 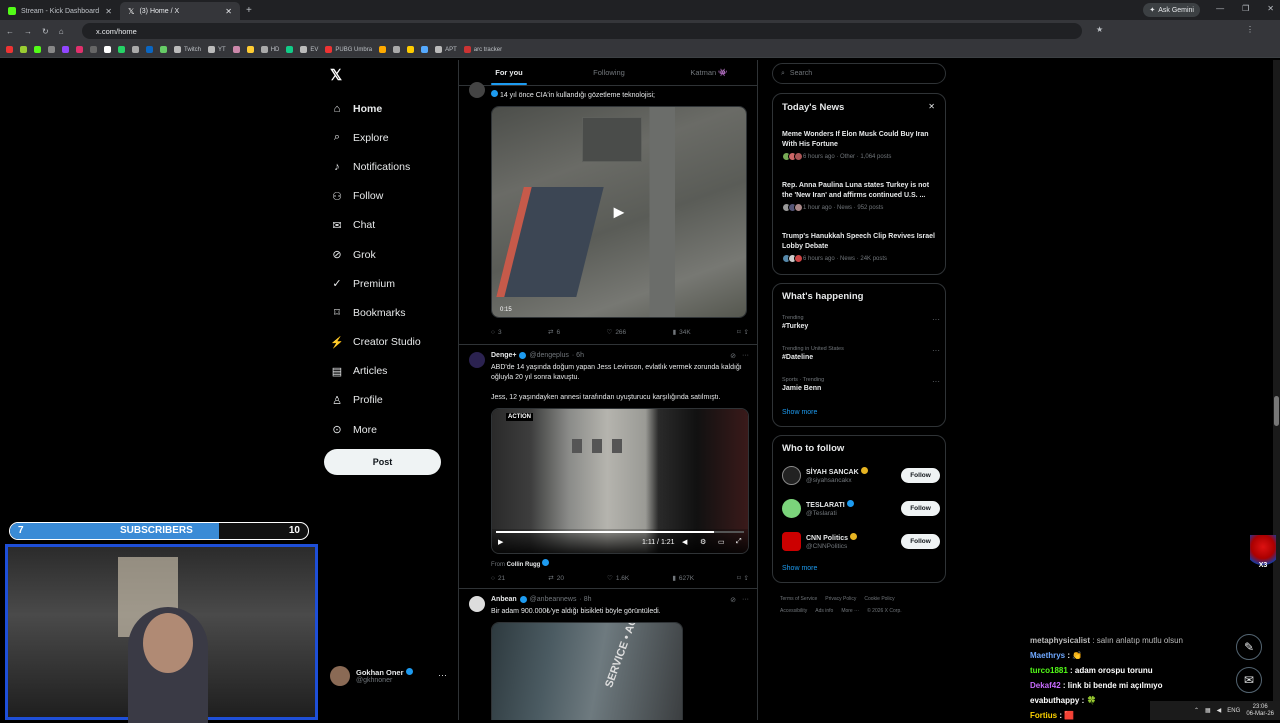 I want to click on post-time: · 8h, so click(x=585, y=599).